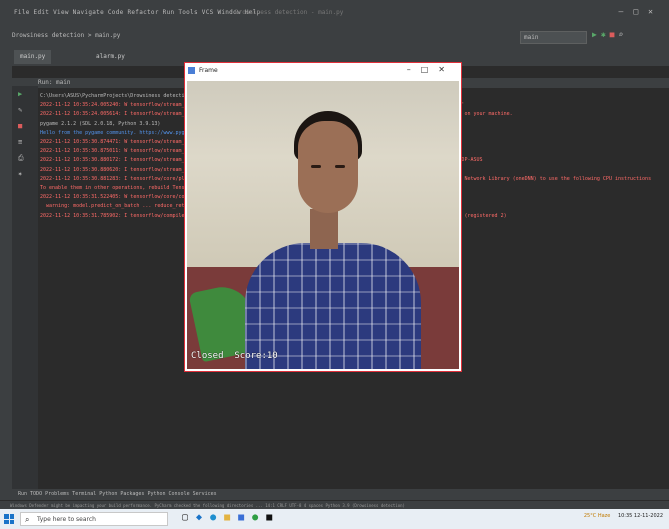 This screenshot has width=669, height=529. Describe the element at coordinates (20, 142) in the screenshot. I see `scroll-icon: ≡` at that location.